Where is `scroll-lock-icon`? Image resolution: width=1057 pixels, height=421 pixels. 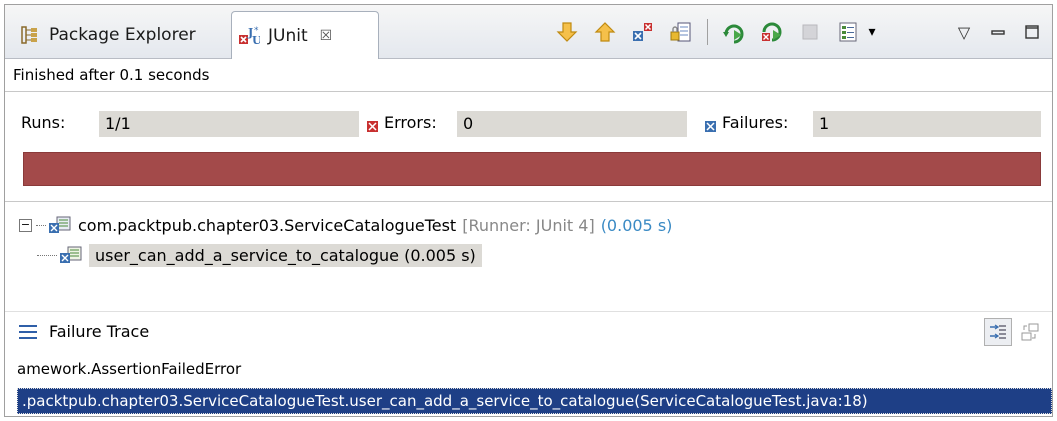 scroll-lock-icon is located at coordinates (681, 32).